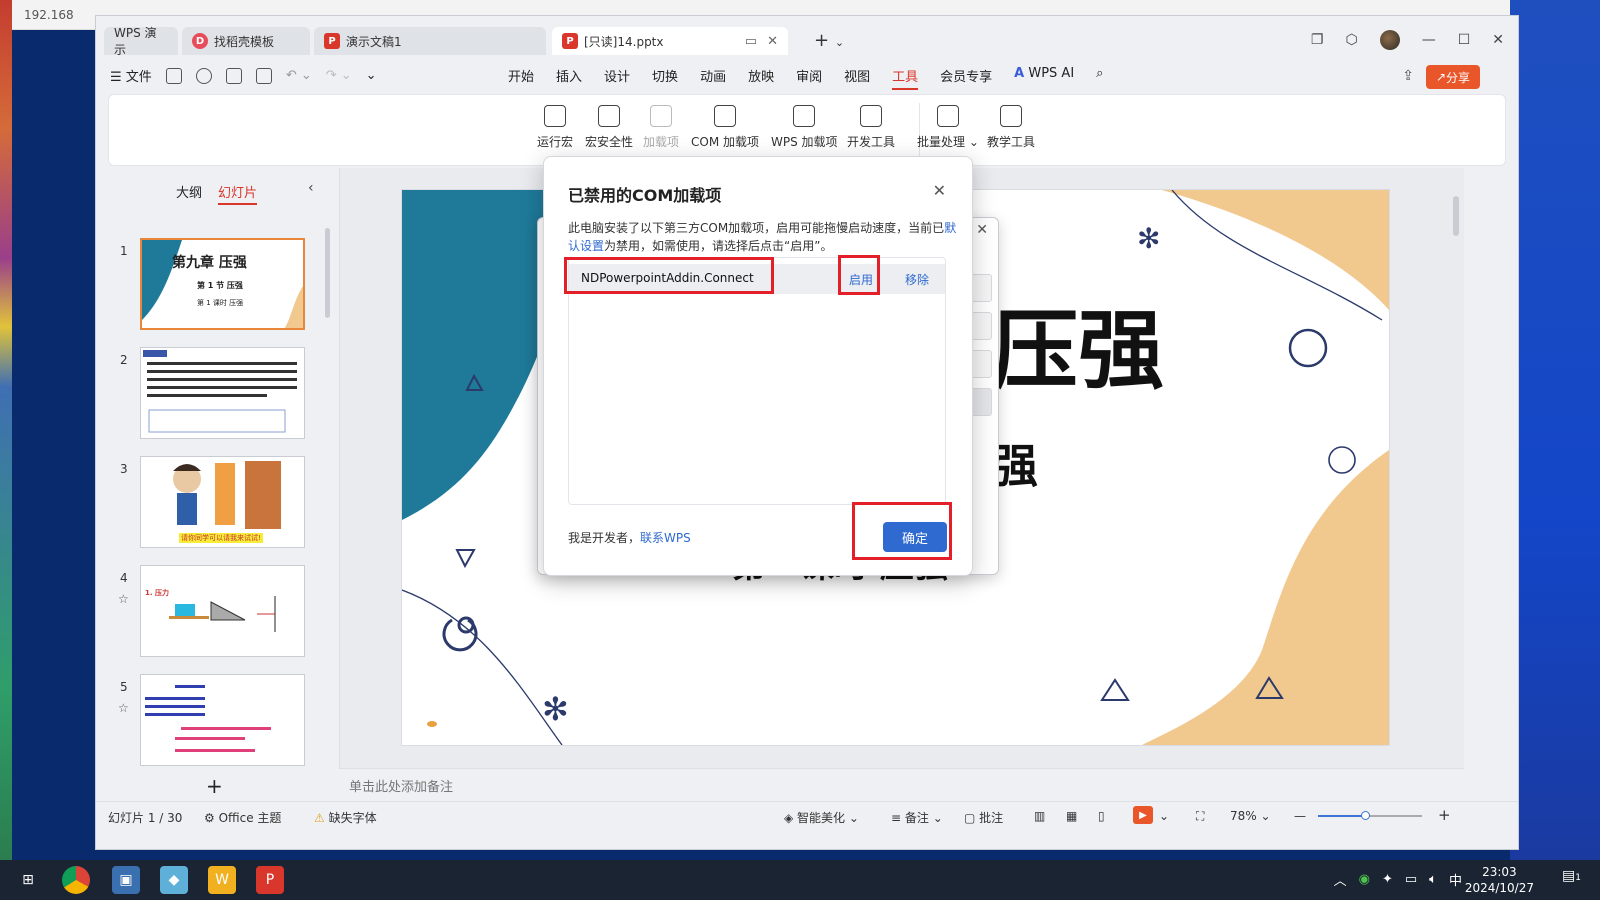 This screenshot has height=900, width=1600. What do you see at coordinates (1250, 816) in the screenshot?
I see `zoom-percent: 78% ⌄` at bounding box center [1250, 816].